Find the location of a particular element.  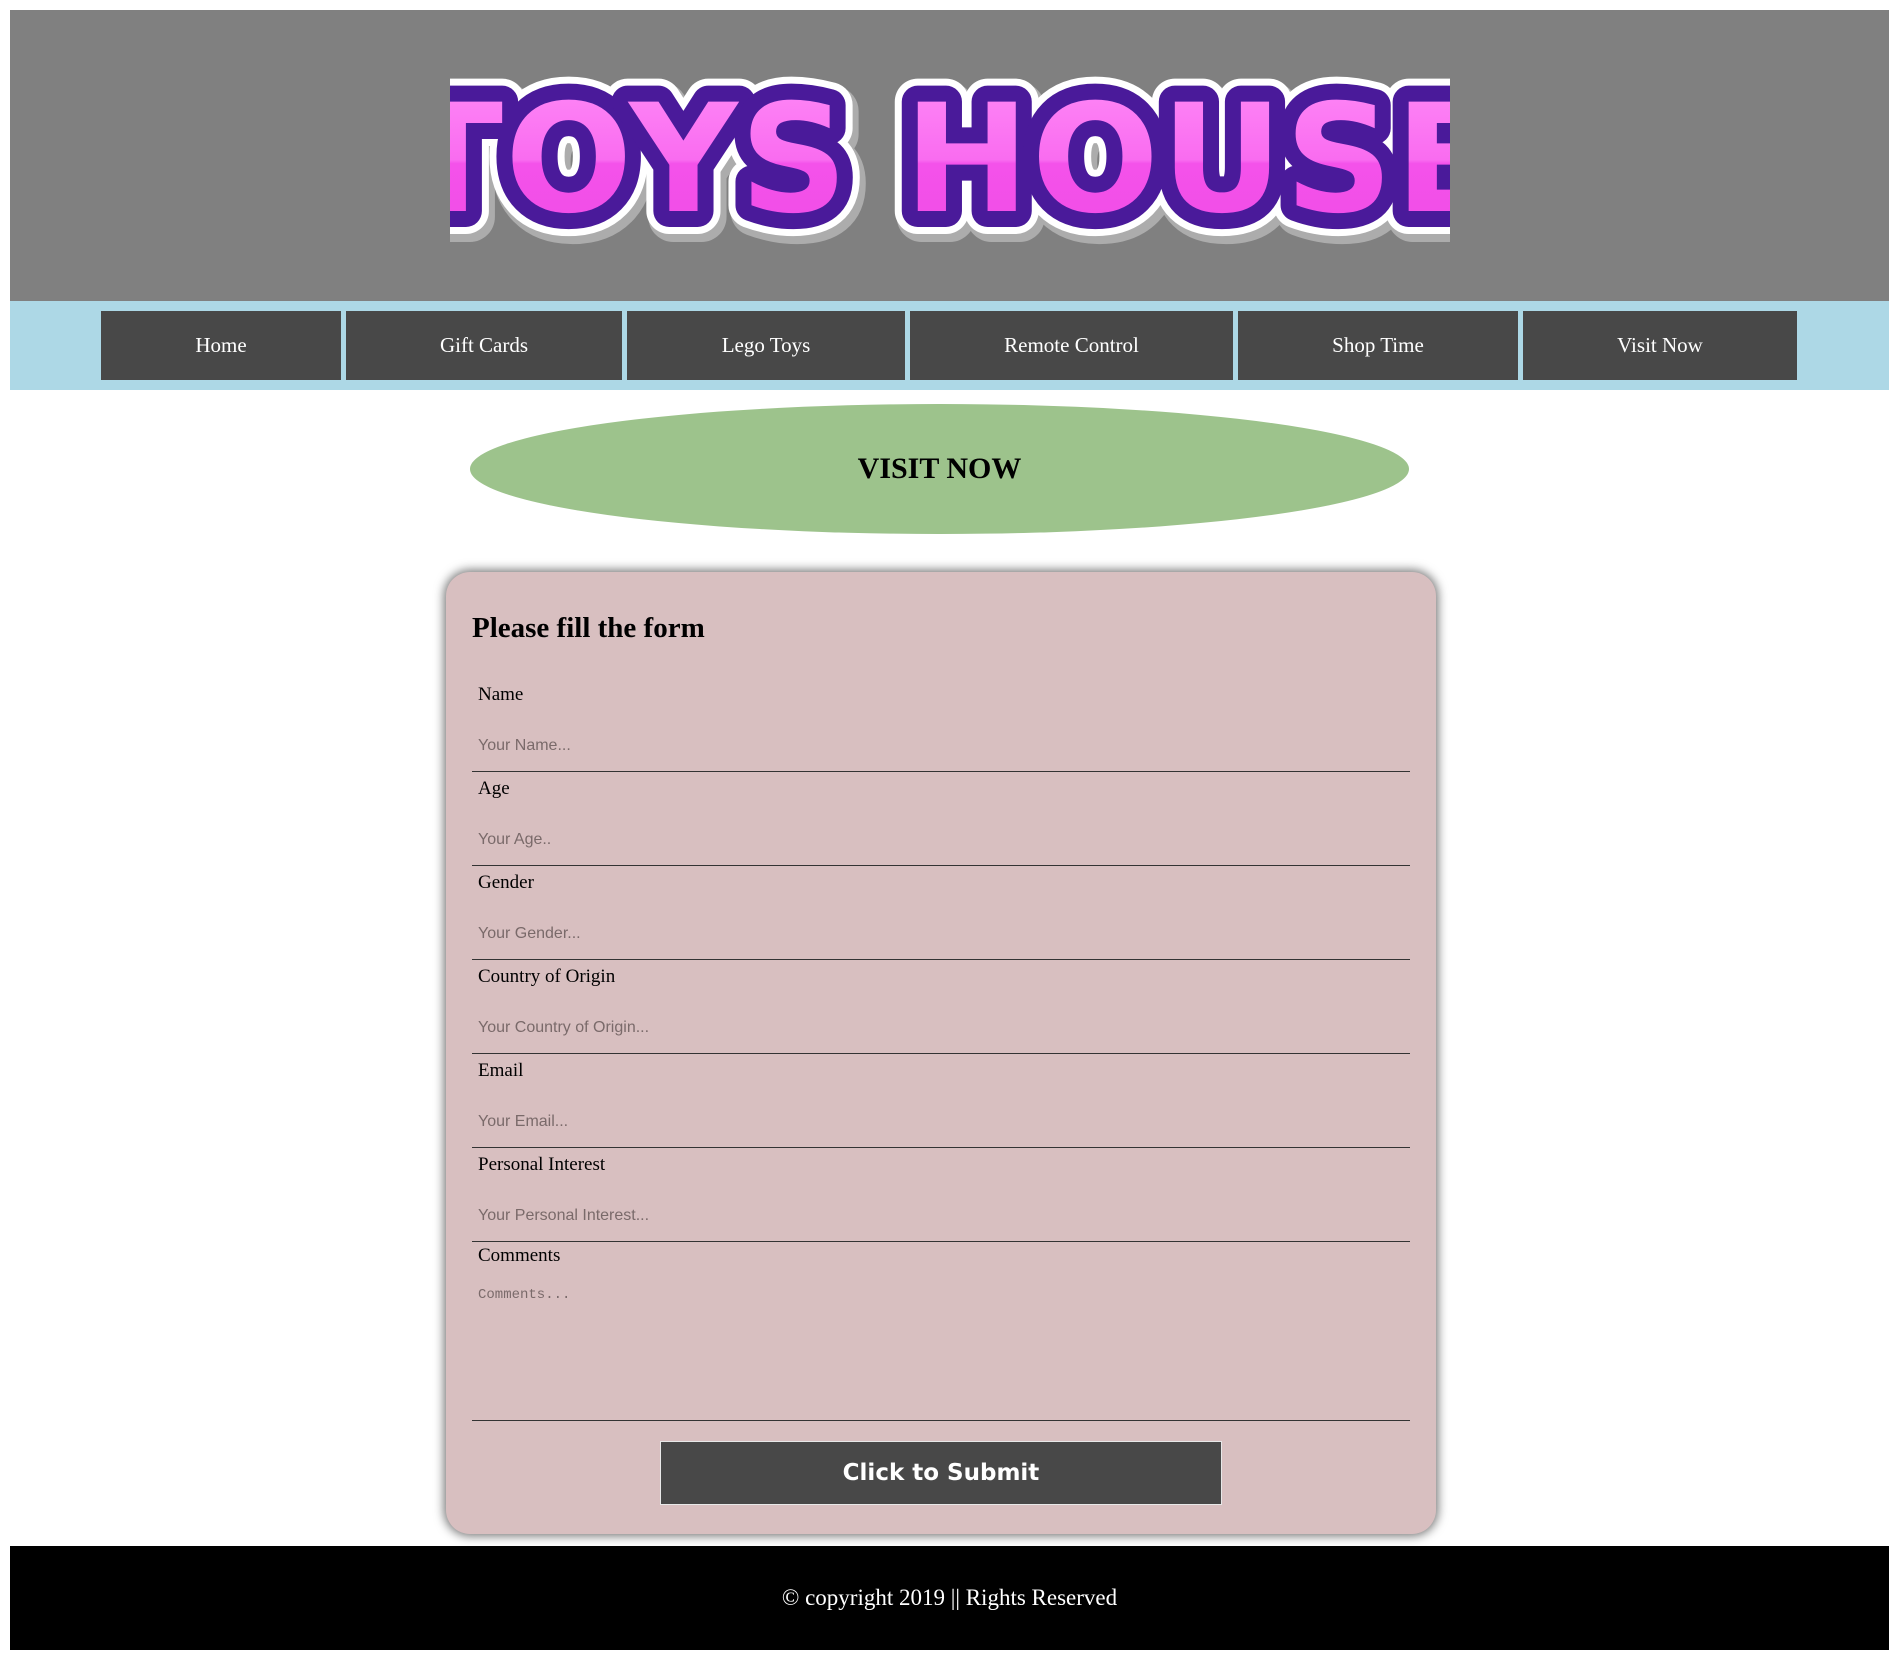

interest-input is located at coordinates (941, 1216).